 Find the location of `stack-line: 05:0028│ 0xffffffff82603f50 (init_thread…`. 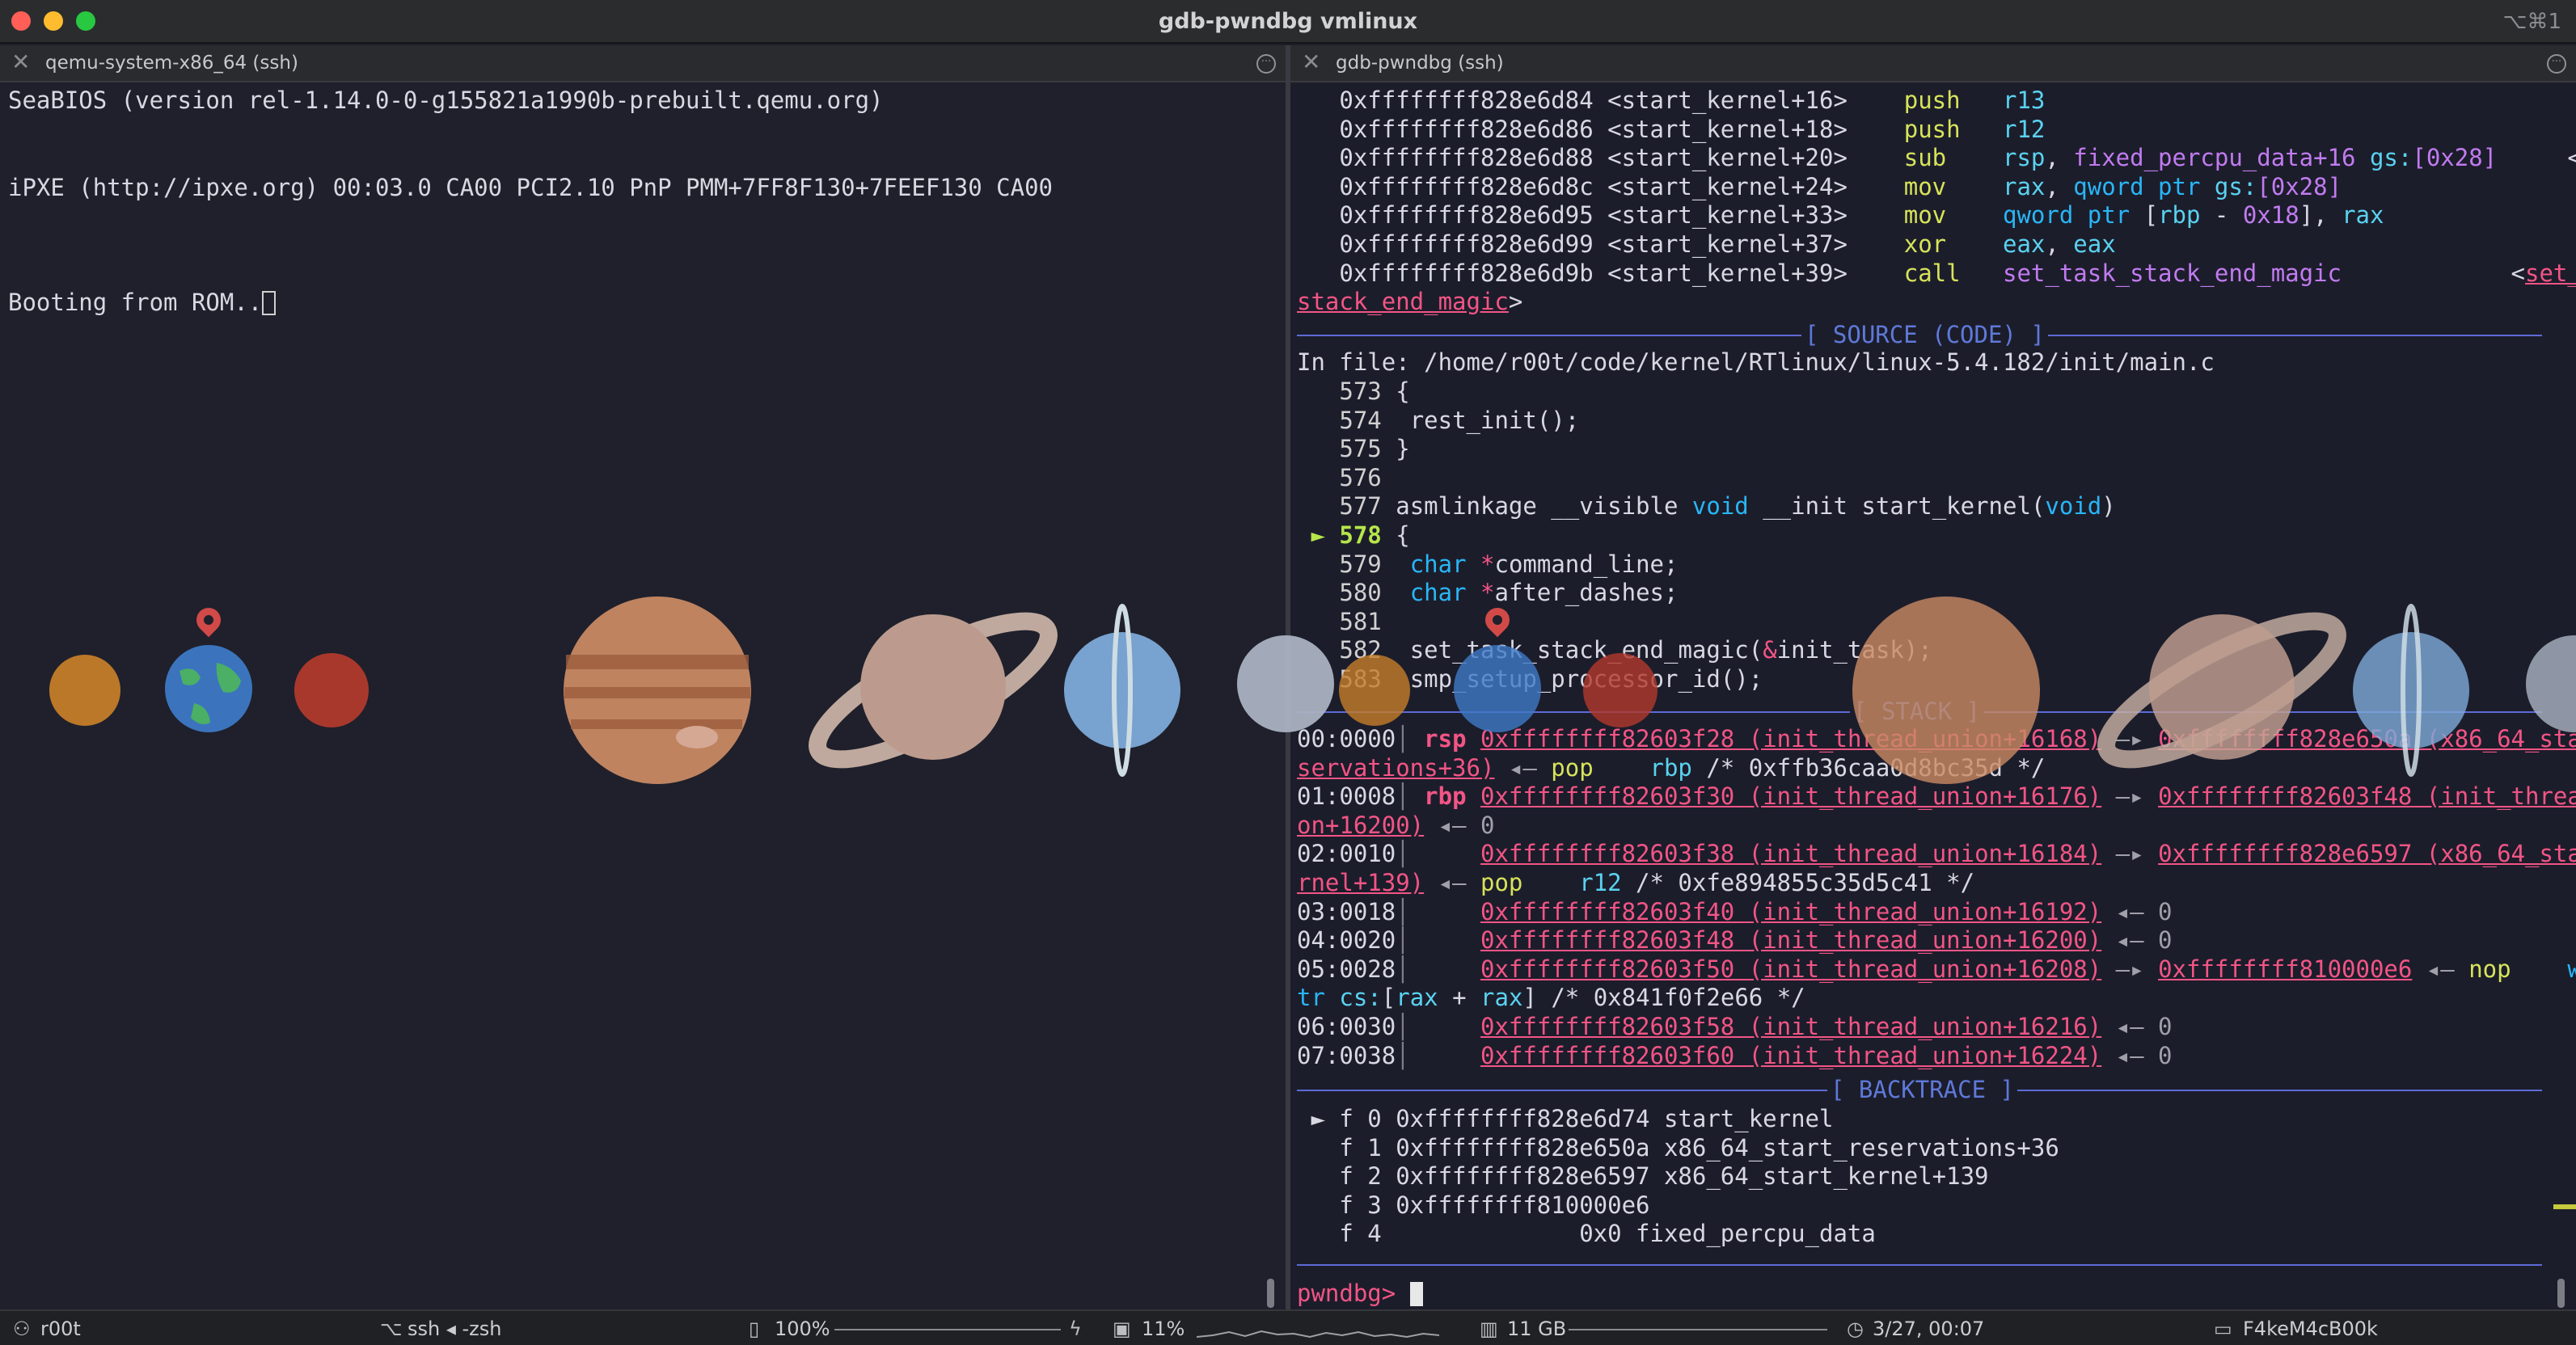

stack-line: 05:0028│ 0xffffffff82603f50 (init_thread… is located at coordinates (1936, 970).